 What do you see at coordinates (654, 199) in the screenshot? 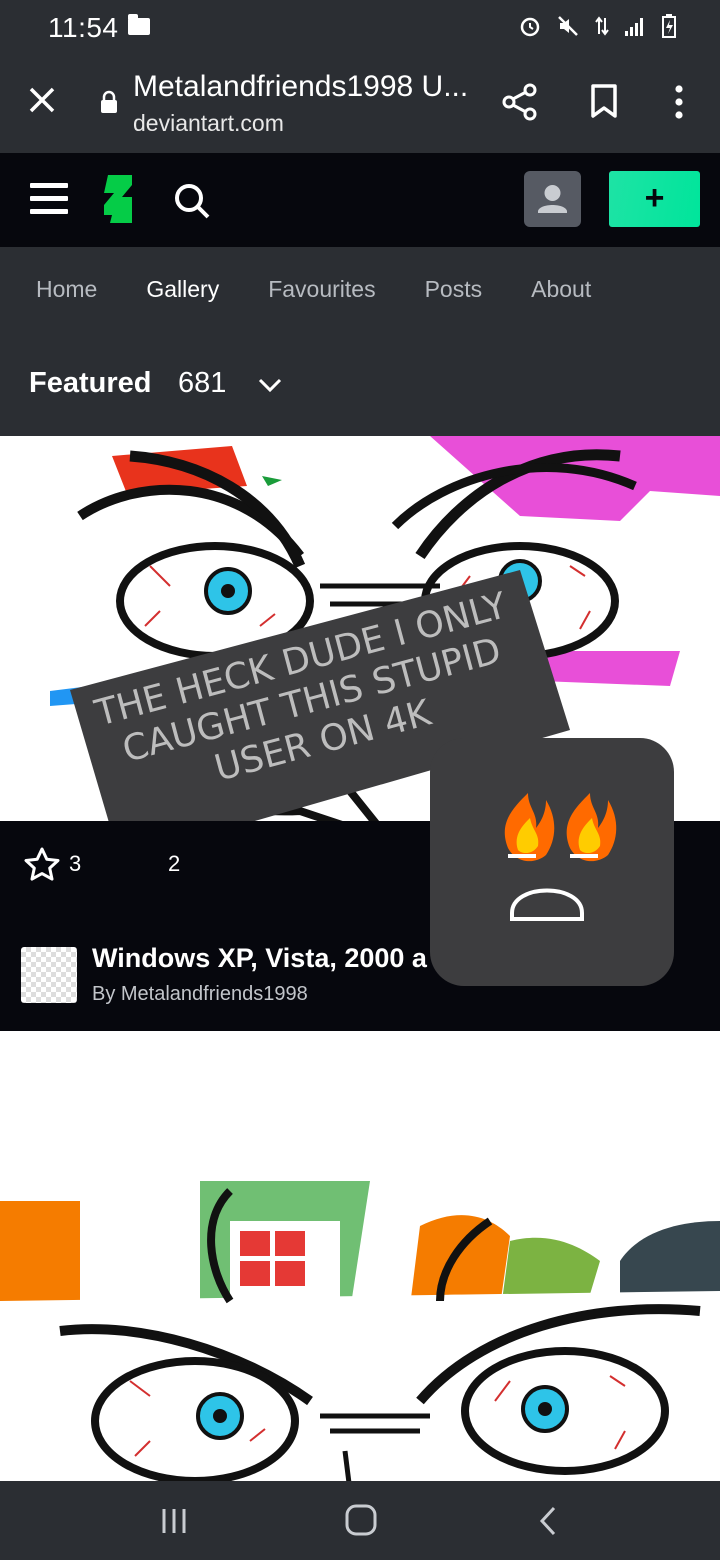
I see `submit-plus-button: +` at bounding box center [654, 199].